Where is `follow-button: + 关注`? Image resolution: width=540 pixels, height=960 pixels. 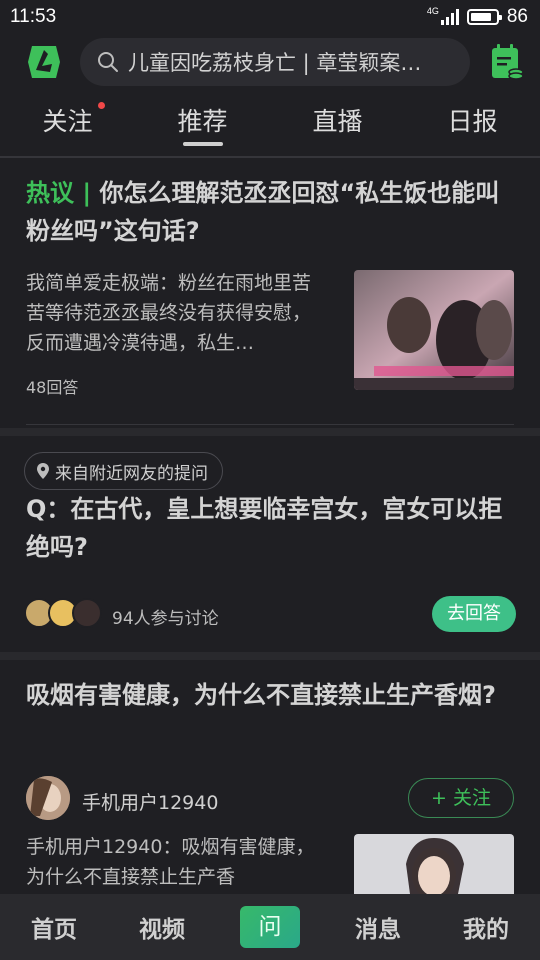 follow-button: + 关注 is located at coordinates (461, 798).